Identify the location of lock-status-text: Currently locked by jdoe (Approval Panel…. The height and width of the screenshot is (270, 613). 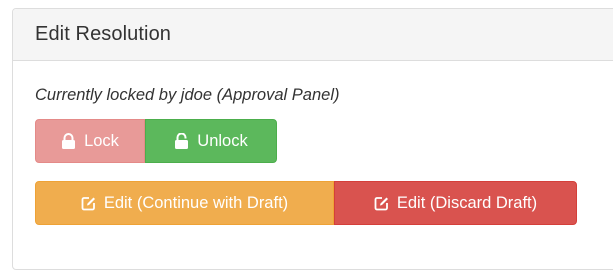
(187, 95).